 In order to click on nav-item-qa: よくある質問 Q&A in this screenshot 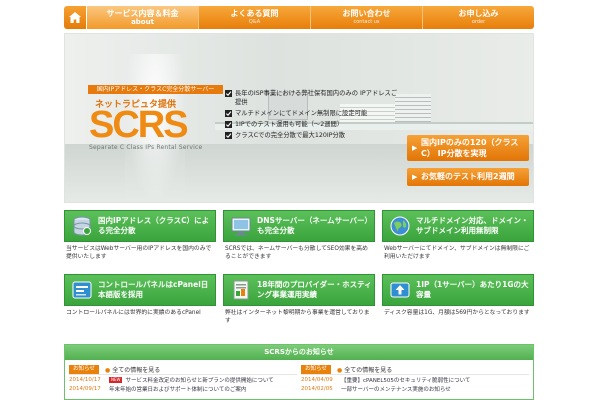, I will do `click(254, 17)`.